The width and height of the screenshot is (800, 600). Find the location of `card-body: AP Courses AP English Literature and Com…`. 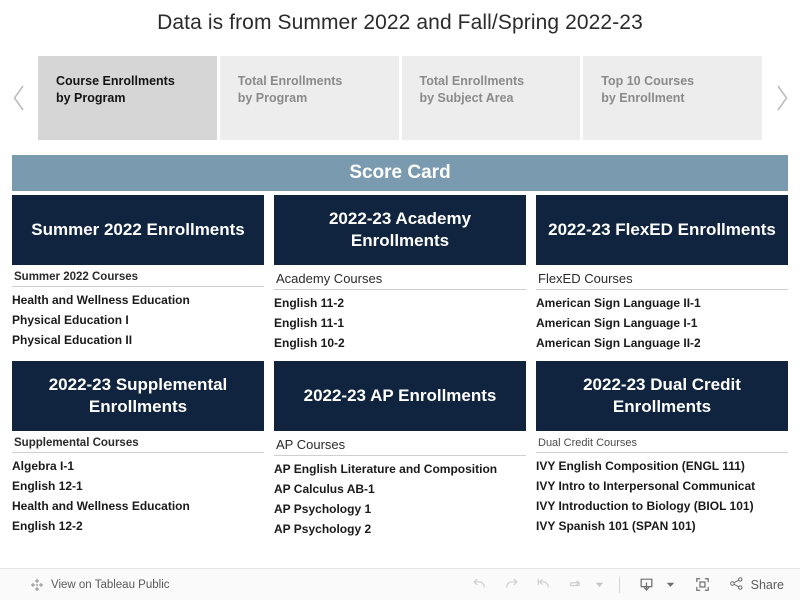

card-body: AP Courses AP English Literature and Com… is located at coordinates (400, 485).